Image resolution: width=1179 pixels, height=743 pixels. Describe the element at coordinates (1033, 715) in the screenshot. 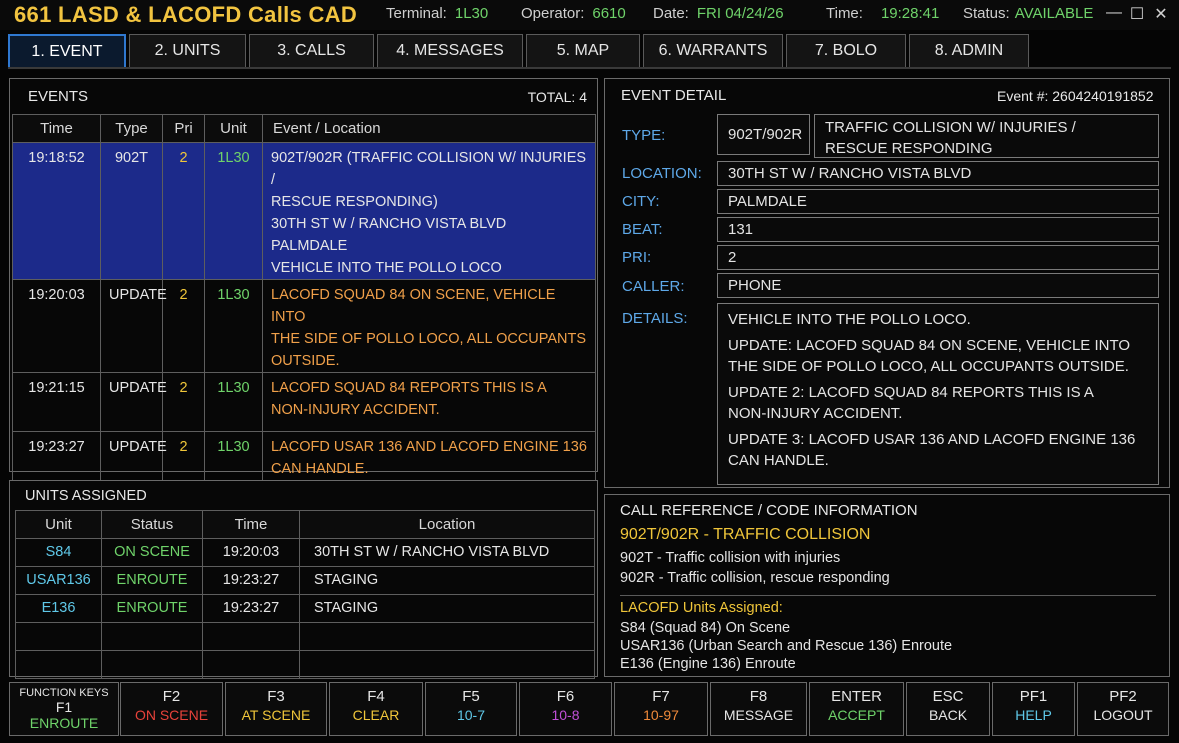

I see `fkey-action: HELP` at that location.